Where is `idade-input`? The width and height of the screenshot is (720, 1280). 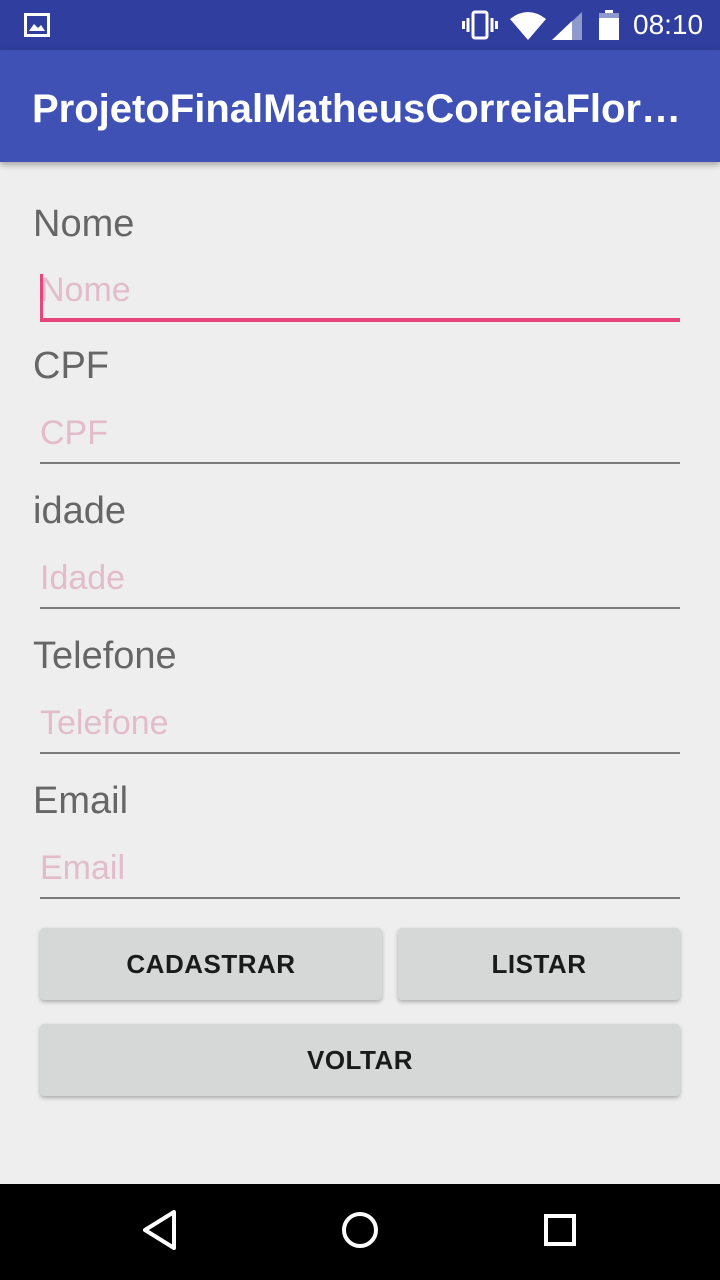 idade-input is located at coordinates (360, 578).